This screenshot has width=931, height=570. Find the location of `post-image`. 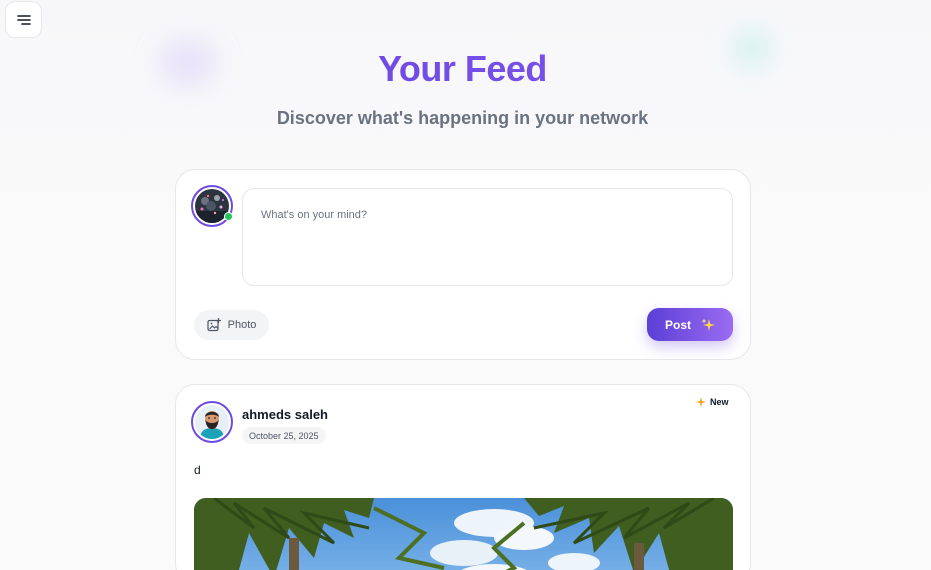

post-image is located at coordinates (463, 534).